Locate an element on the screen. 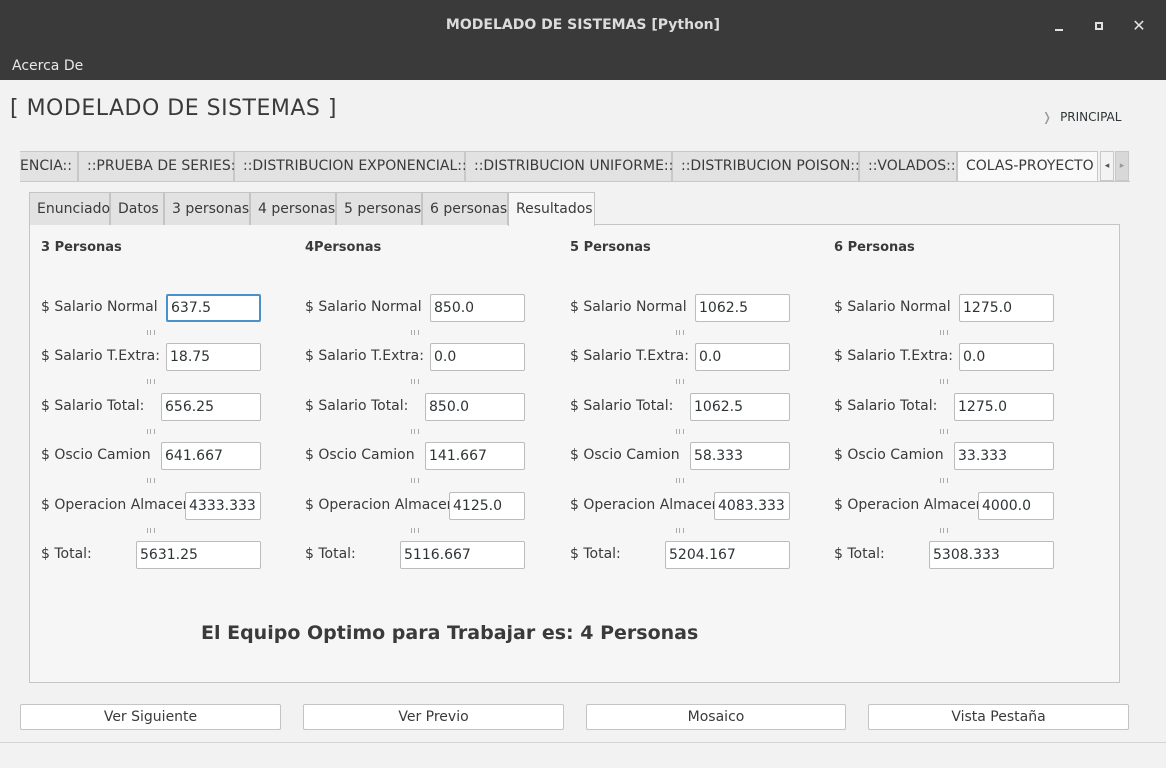  tab-module-uniforme: ::DISTRIBUCION UNIFORME:: is located at coordinates (569, 166).